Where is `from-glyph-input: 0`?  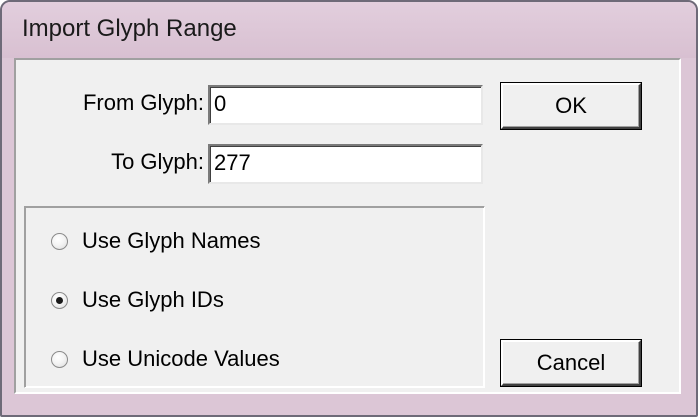 from-glyph-input: 0 is located at coordinates (345, 105).